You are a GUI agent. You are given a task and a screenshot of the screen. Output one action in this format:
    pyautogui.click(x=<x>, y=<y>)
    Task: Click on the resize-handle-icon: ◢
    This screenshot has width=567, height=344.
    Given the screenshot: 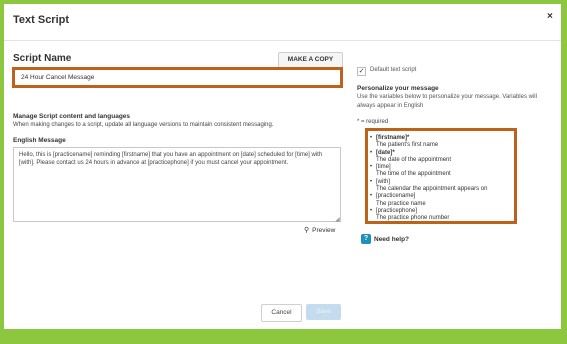 What is the action you would take?
    pyautogui.click(x=337, y=219)
    